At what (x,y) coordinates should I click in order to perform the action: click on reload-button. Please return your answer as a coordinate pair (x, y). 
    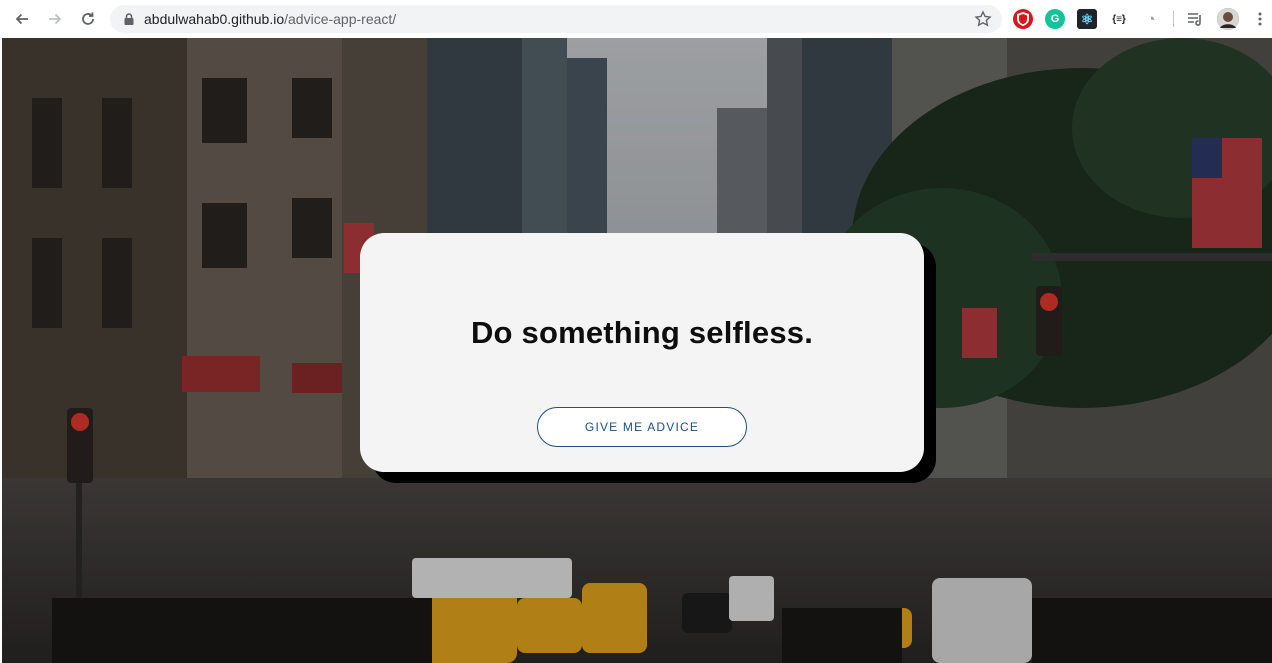
    Looking at the image, I should click on (88, 19).